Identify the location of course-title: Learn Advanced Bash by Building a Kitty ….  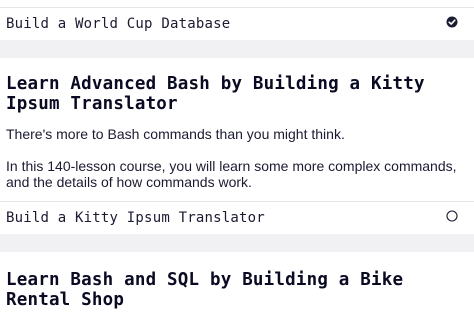
(215, 94).